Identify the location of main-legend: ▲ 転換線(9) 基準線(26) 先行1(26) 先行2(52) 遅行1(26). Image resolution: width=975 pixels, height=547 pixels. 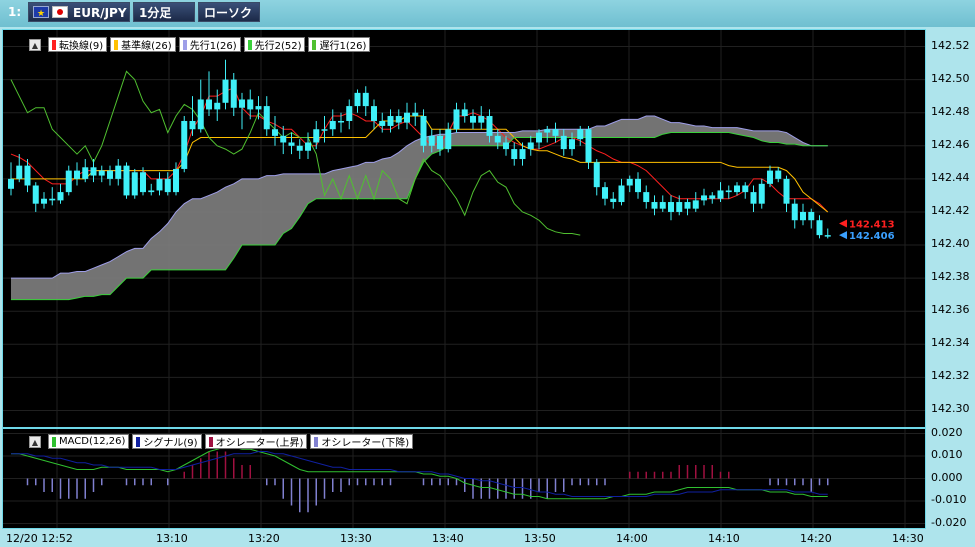
(200, 44).